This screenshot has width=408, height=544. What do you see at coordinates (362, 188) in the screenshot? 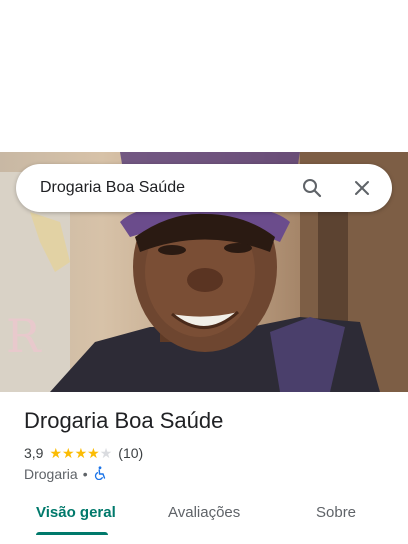
I see `close-icon` at bounding box center [362, 188].